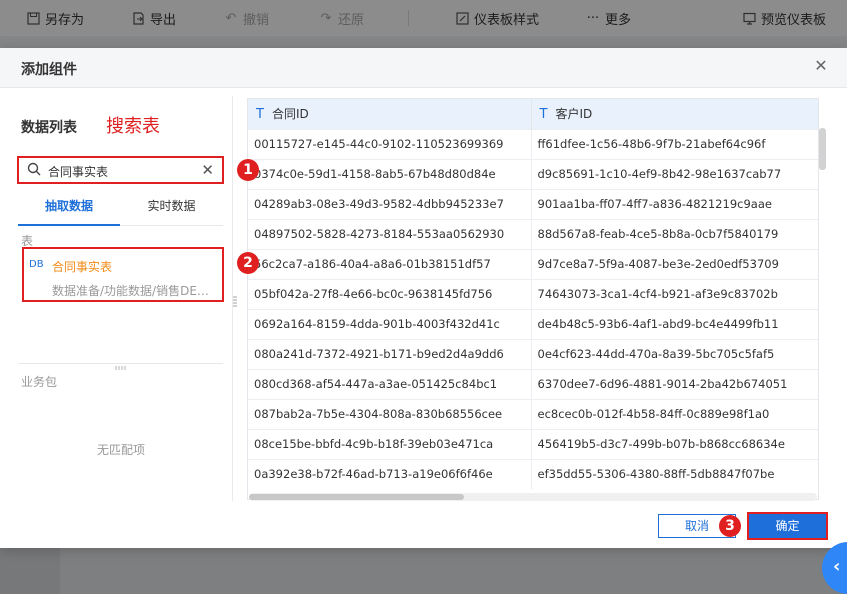 This screenshot has width=847, height=594. Describe the element at coordinates (674, 114) in the screenshot. I see `column-header-customer-id: T 客户ID` at that location.